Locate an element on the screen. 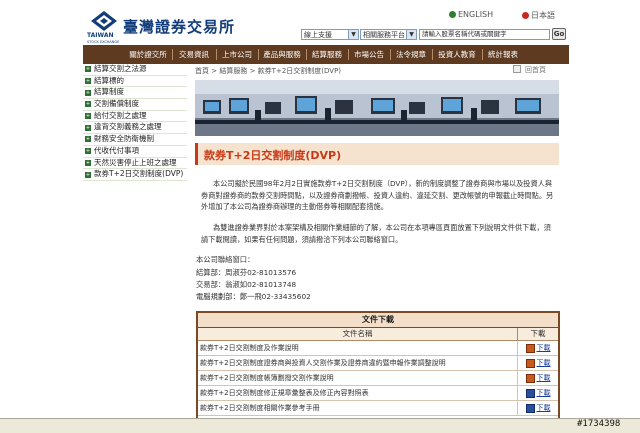 The image size is (640, 433). browser-status-bar is located at coordinates (320, 425).